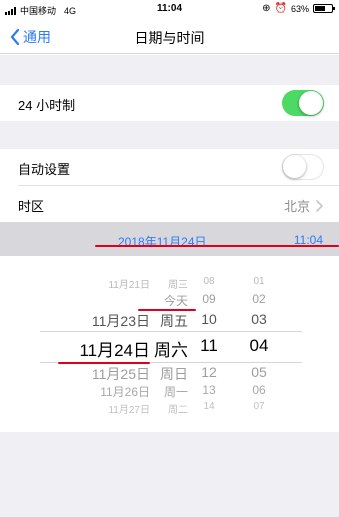 The width and height of the screenshot is (339, 517). What do you see at coordinates (259, 372) in the screenshot?
I see `picker-minute: 05` at bounding box center [259, 372].